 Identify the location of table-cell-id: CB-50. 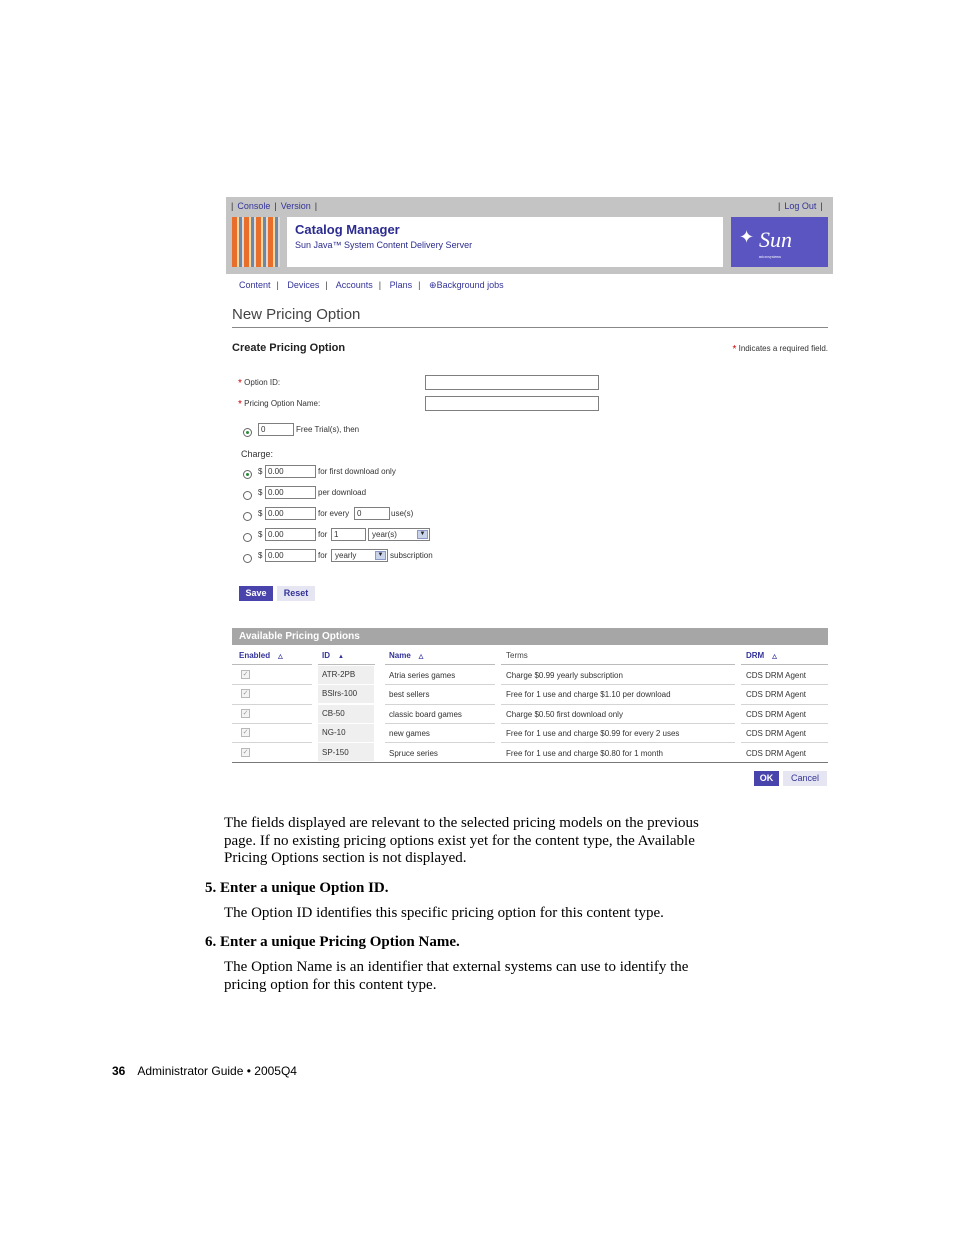
(333, 713).